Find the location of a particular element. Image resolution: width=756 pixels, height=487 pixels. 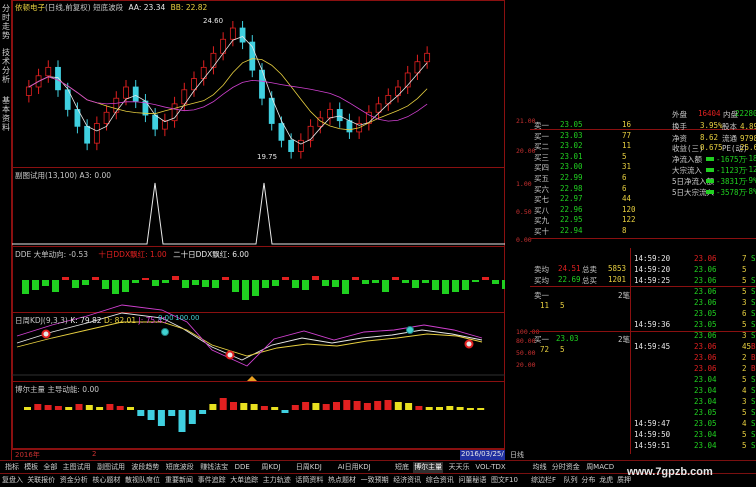

indicator-tab: 短底 is located at coordinates (402, 467).